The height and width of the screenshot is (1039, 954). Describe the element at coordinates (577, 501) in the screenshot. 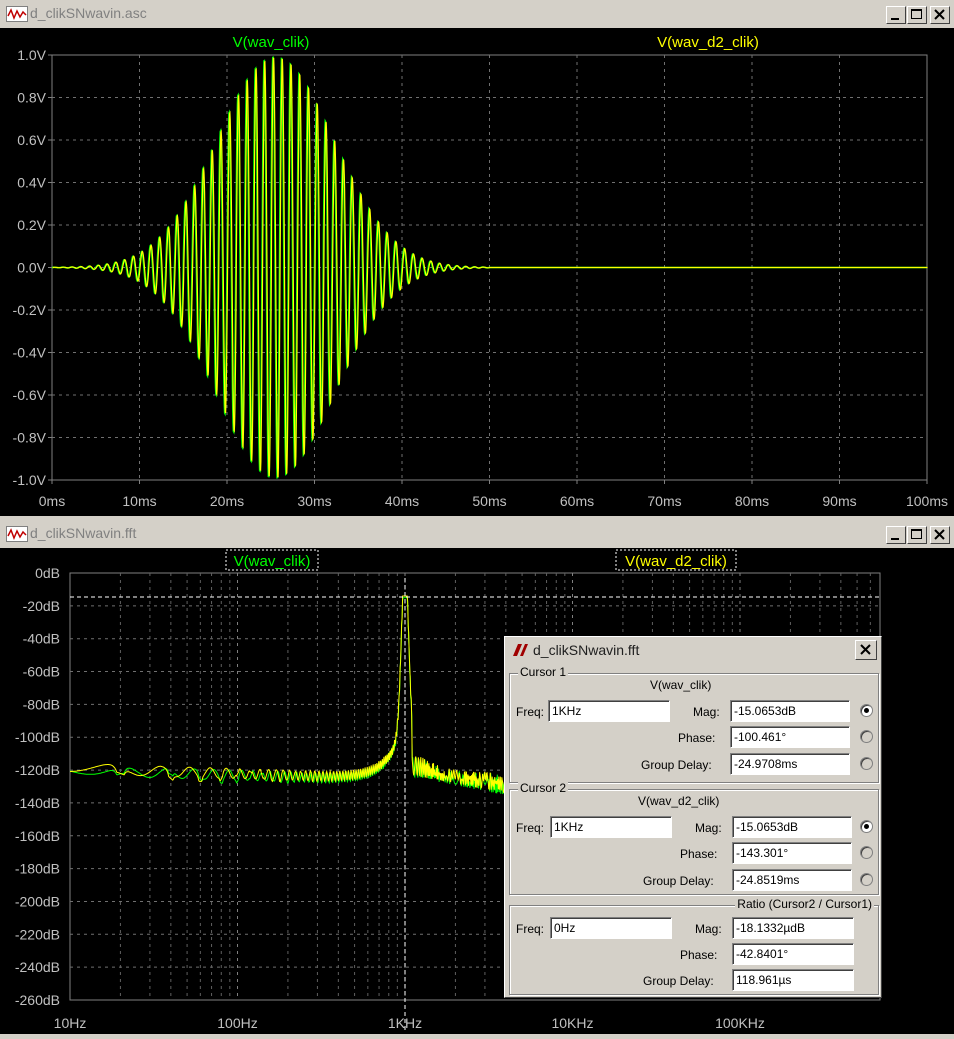

I see `x-tick-label: 60ms` at that location.